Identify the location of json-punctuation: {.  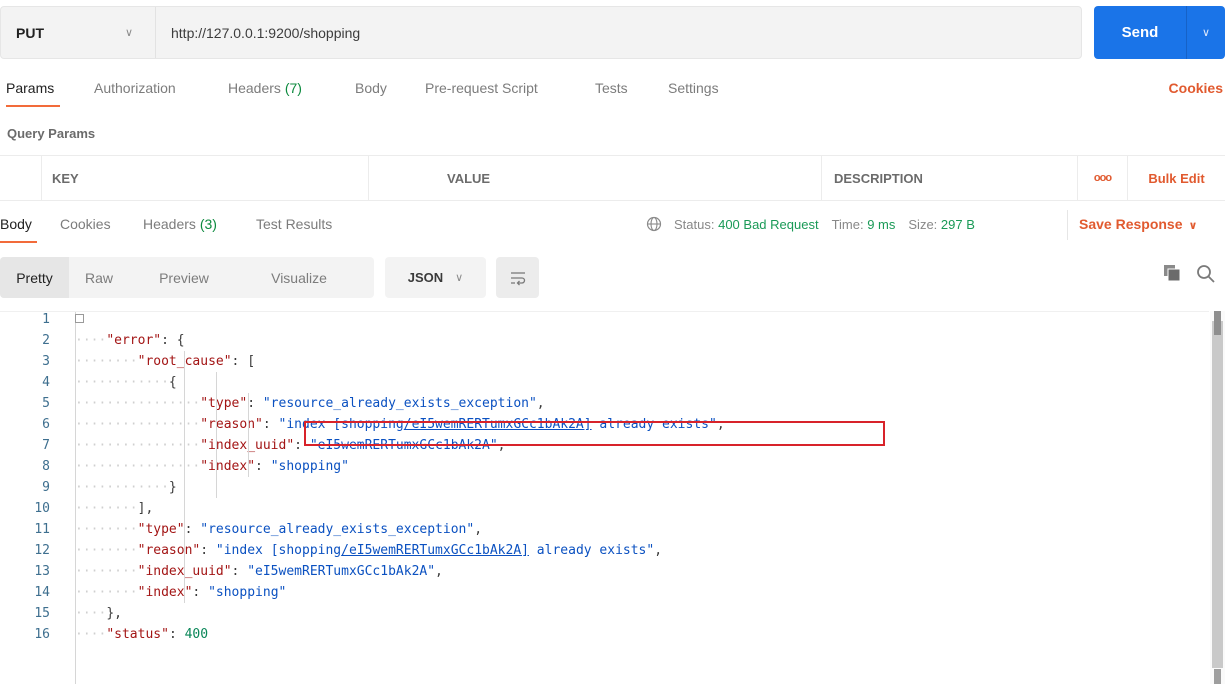
(172, 382).